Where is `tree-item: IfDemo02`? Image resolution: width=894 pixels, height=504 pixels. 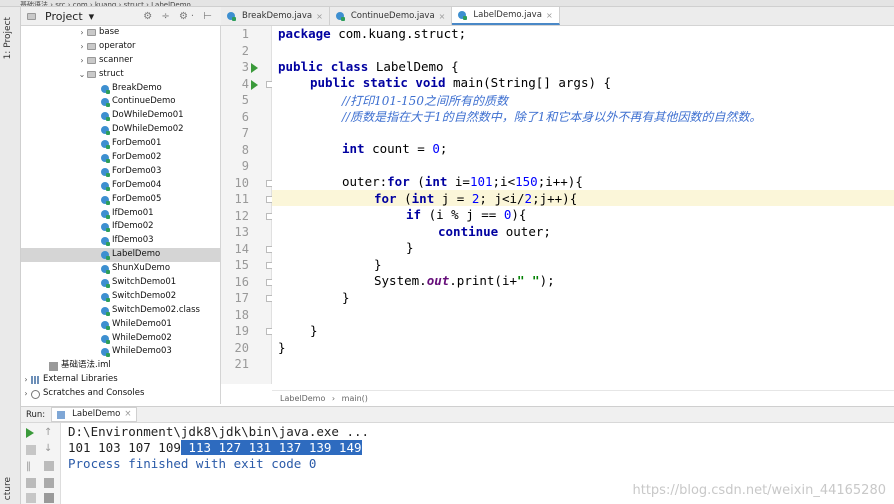 tree-item: IfDemo02 is located at coordinates (120, 227).